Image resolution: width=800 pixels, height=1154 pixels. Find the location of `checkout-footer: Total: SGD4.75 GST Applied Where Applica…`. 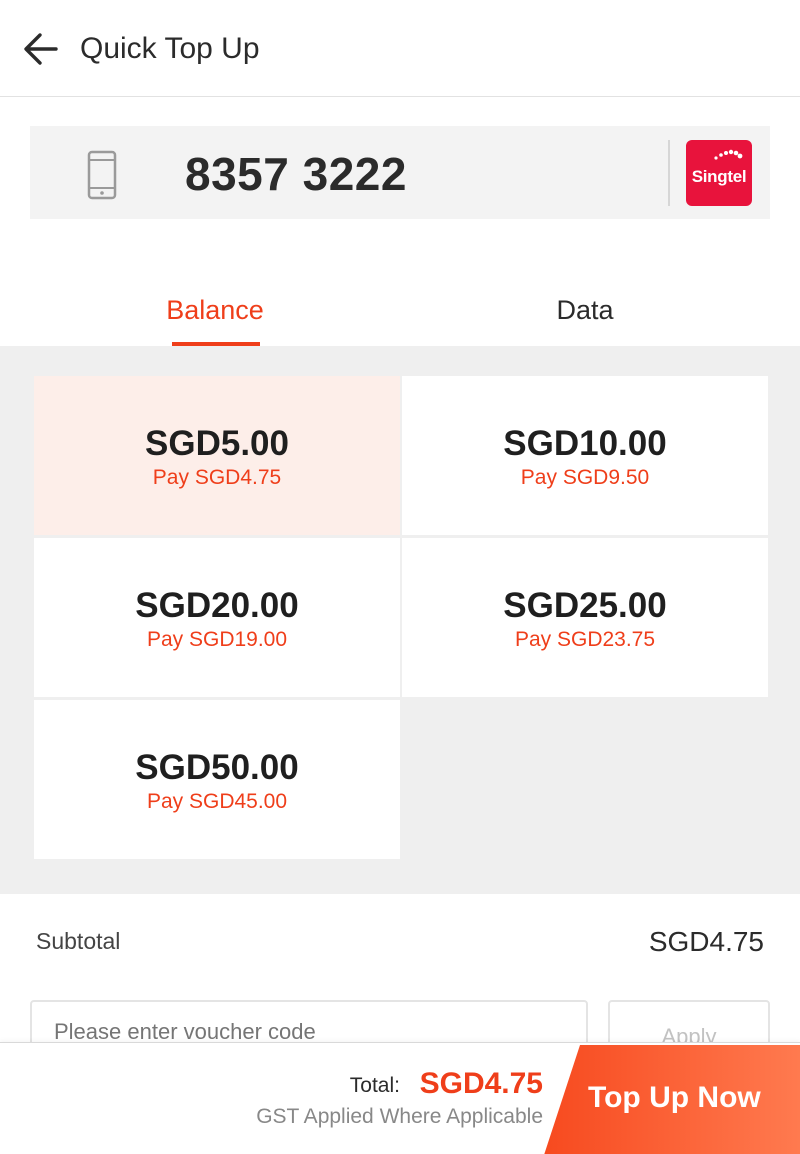

checkout-footer: Total: SGD4.75 GST Applied Where Applica… is located at coordinates (400, 1098).